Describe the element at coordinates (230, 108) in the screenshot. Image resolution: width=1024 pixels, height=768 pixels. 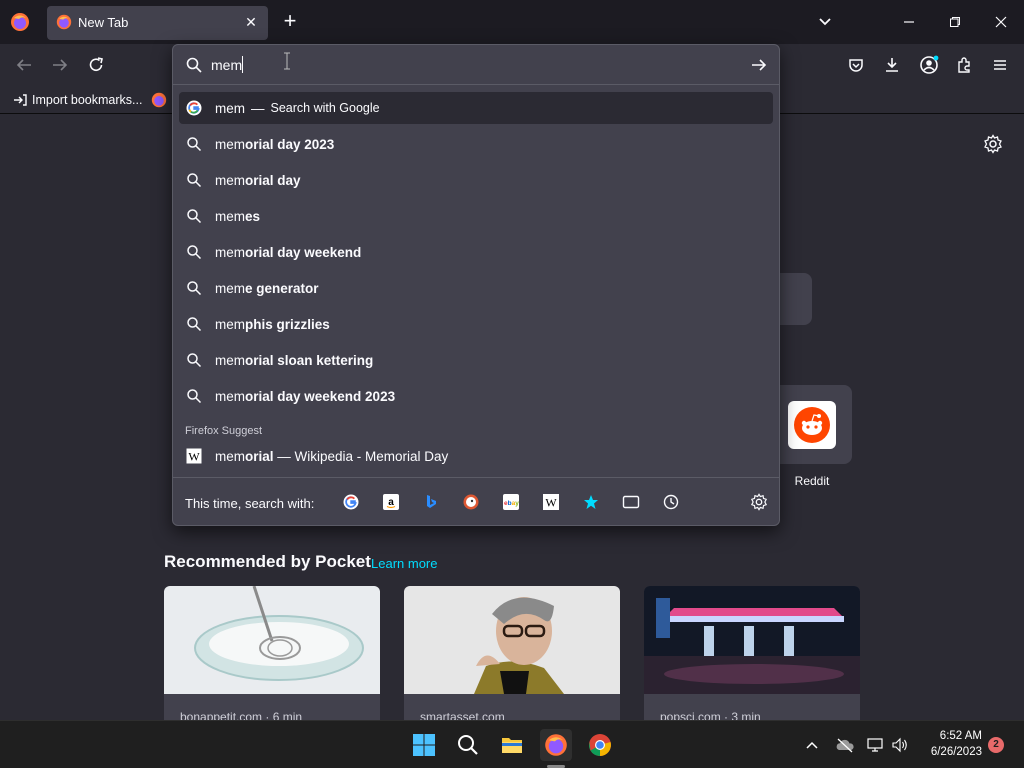
I see `heuristic-typed-text: mem` at that location.